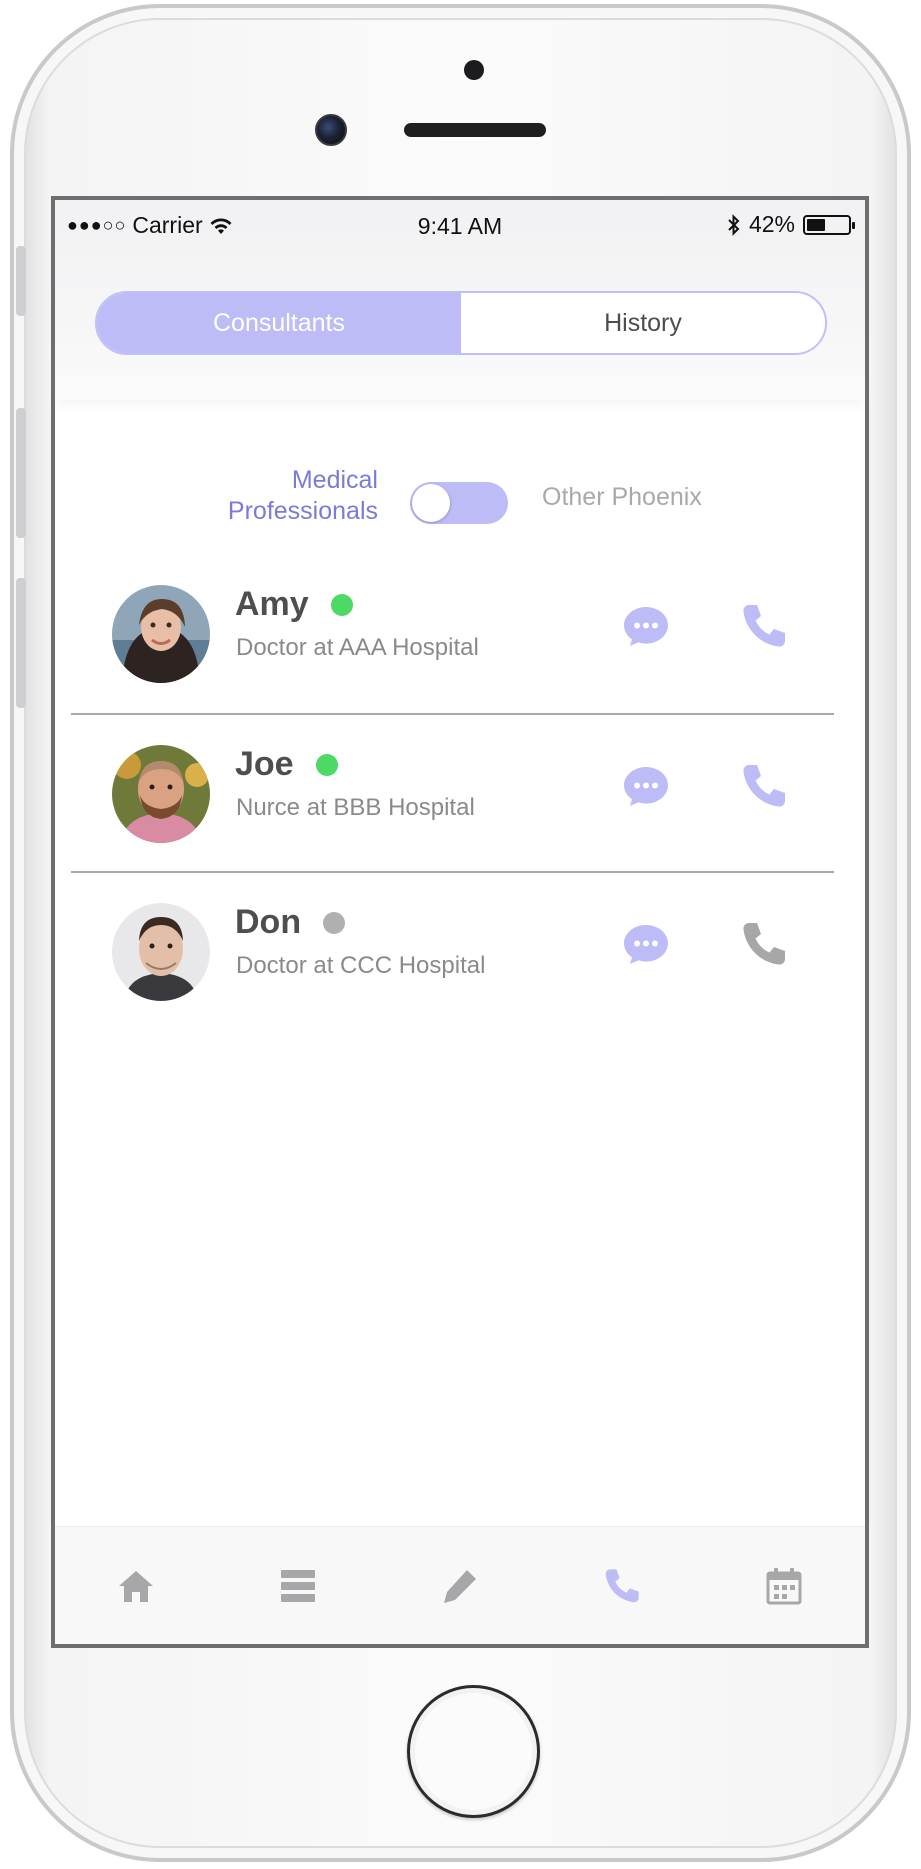  I want to click on list-item: Amy Doctor at AAA Hospital, so click(460, 634).